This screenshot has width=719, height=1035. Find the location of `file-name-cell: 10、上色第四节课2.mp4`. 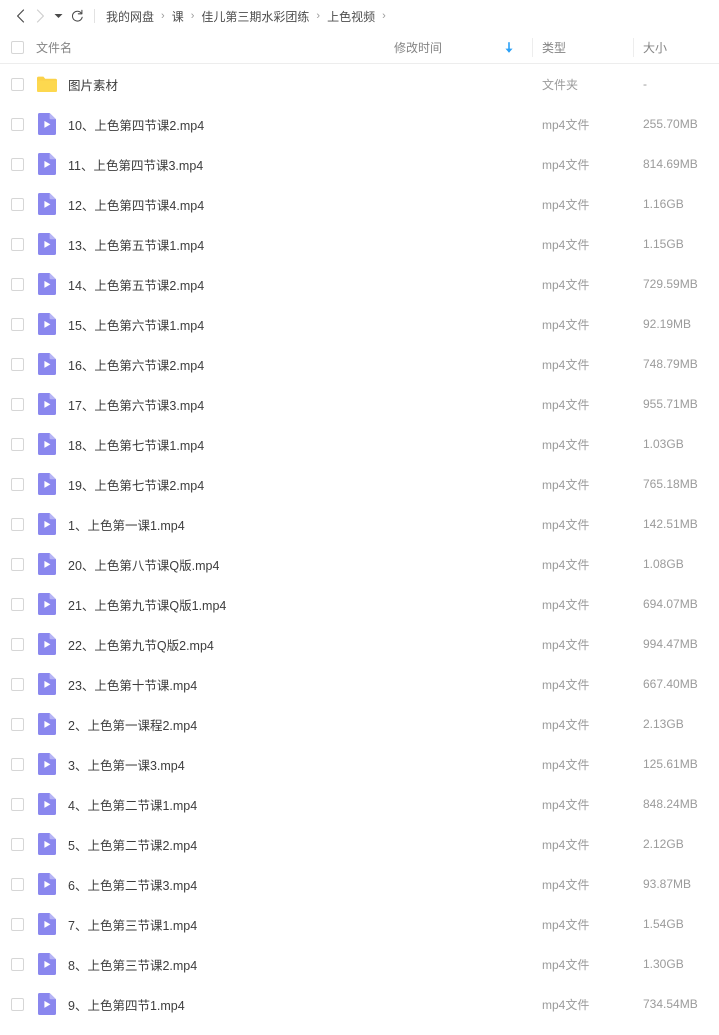

file-name-cell: 10、上色第四节课2.mp4 is located at coordinates (209, 124).